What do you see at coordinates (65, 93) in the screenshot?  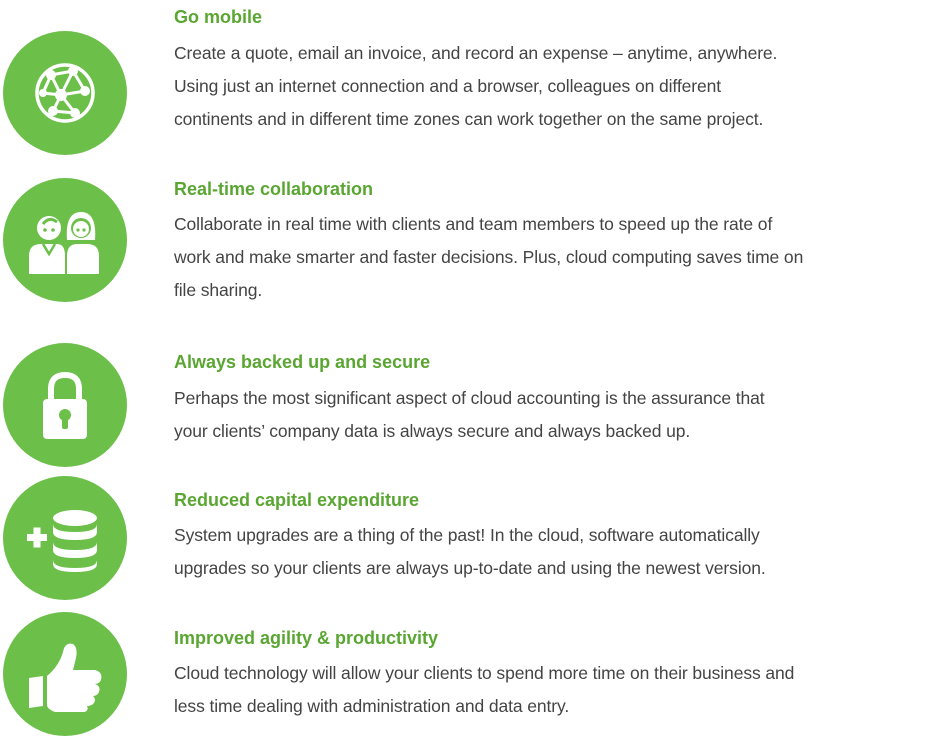 I see `globe-network-icon` at bounding box center [65, 93].